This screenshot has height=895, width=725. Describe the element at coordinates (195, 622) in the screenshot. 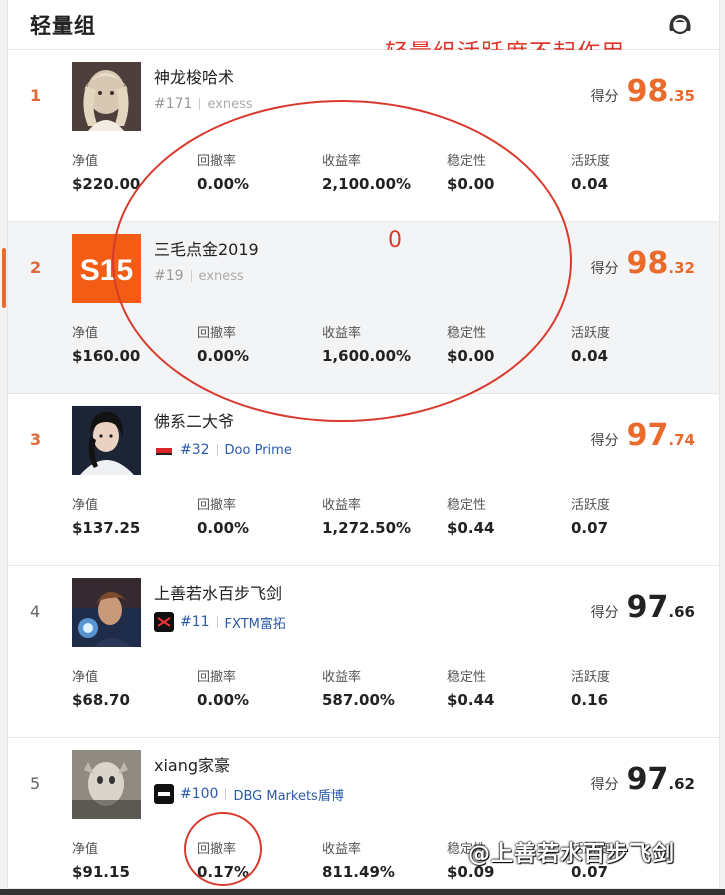

I see `trader-id: #11` at that location.